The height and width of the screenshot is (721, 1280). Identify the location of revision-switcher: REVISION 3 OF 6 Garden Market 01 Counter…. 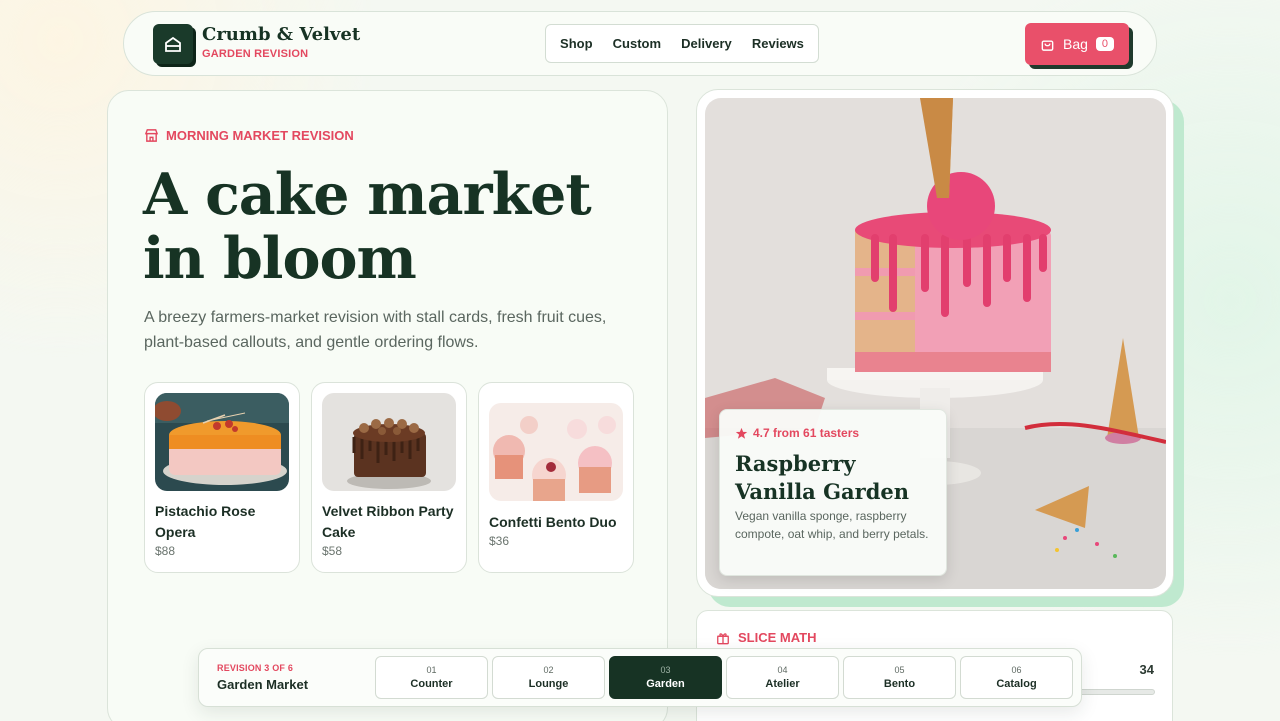
(640, 677).